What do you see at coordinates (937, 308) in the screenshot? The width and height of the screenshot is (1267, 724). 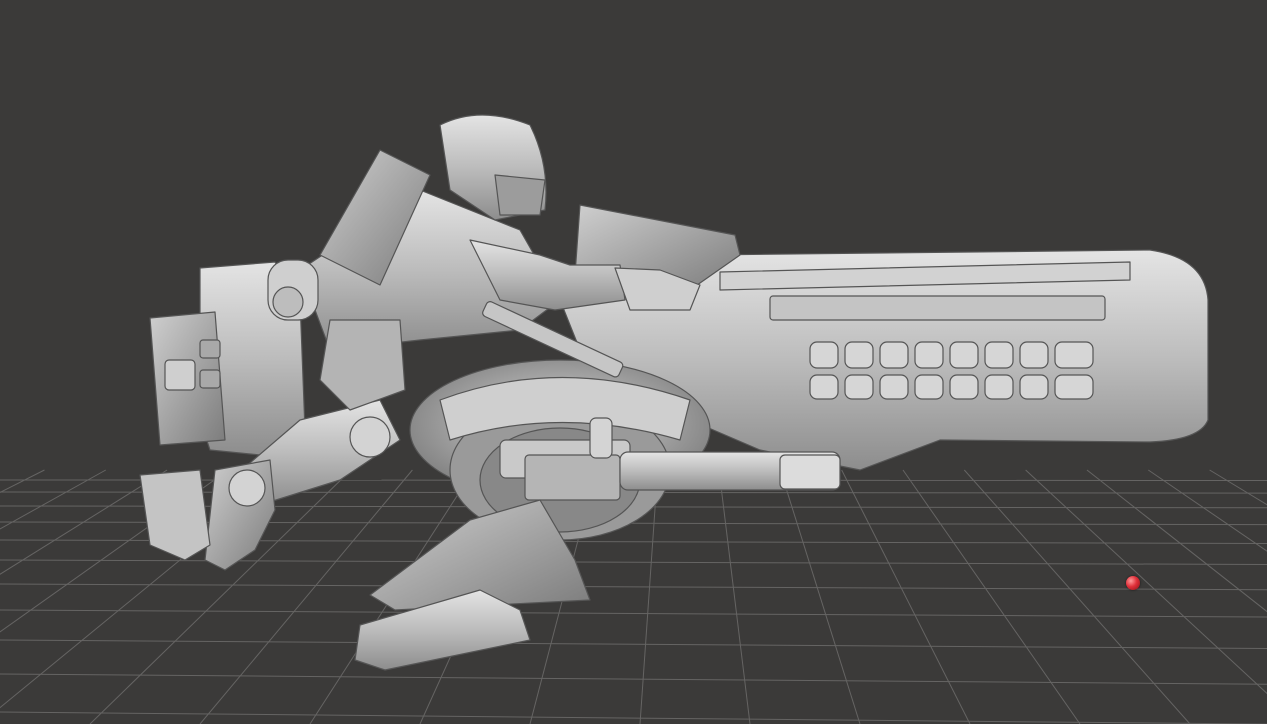 I see `cowling-vent-strip` at bounding box center [937, 308].